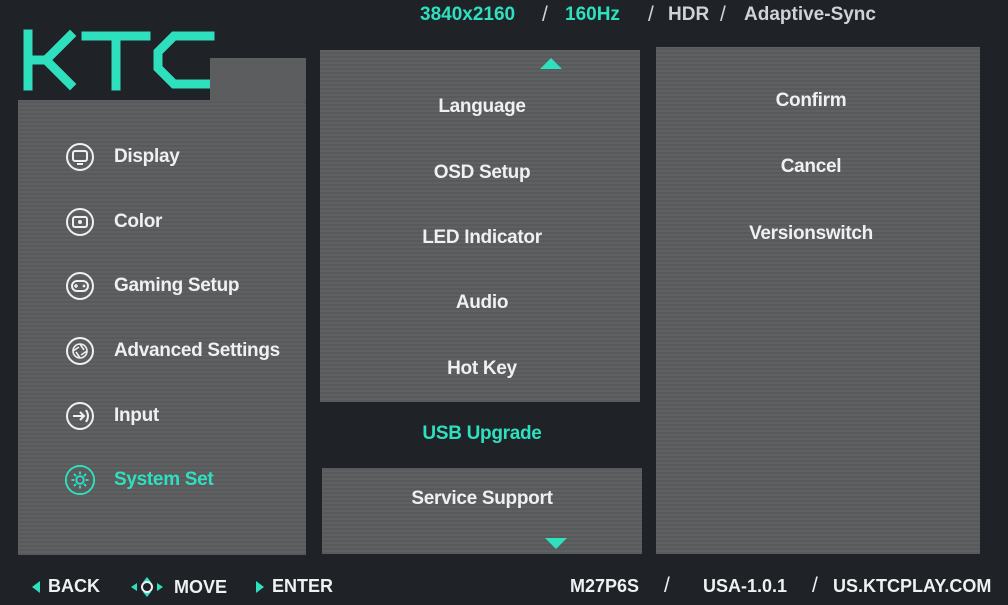 The image size is (1008, 605). I want to click on menu-item-osd-setup: OSD Setup, so click(482, 173).